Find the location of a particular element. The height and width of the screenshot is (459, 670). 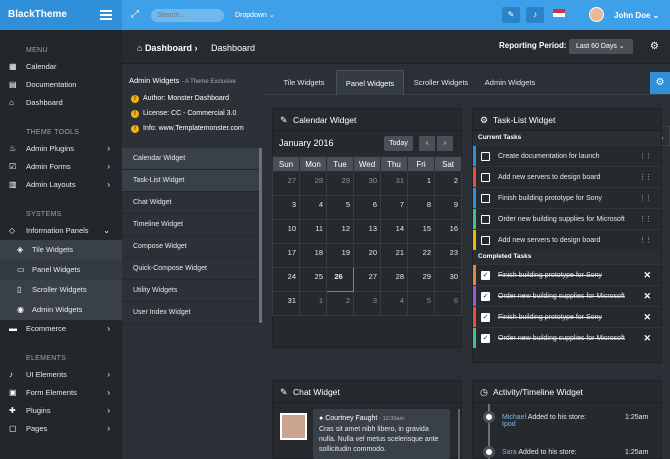

scrollbar is located at coordinates (260, 235).